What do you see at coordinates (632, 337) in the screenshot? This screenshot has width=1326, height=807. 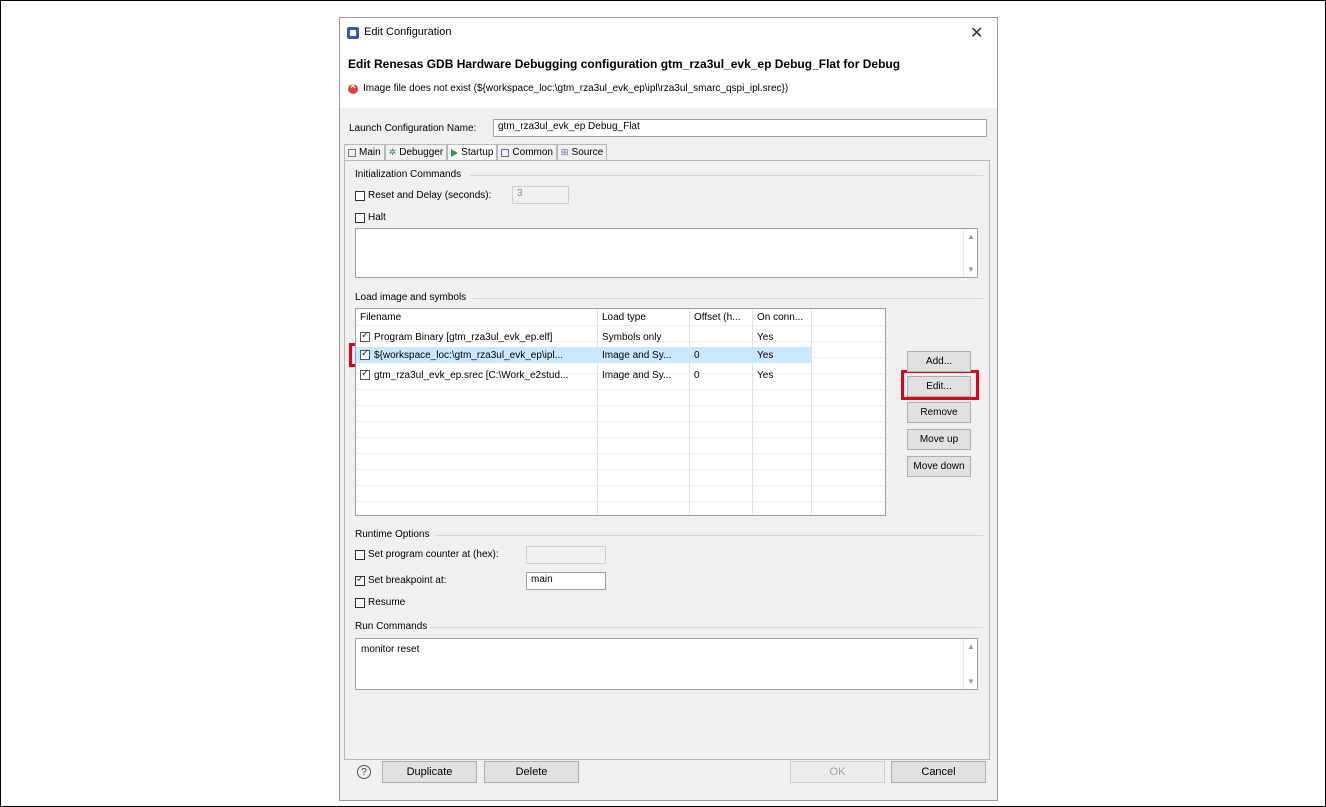 I see `cell-load-type: Symbols only` at bounding box center [632, 337].